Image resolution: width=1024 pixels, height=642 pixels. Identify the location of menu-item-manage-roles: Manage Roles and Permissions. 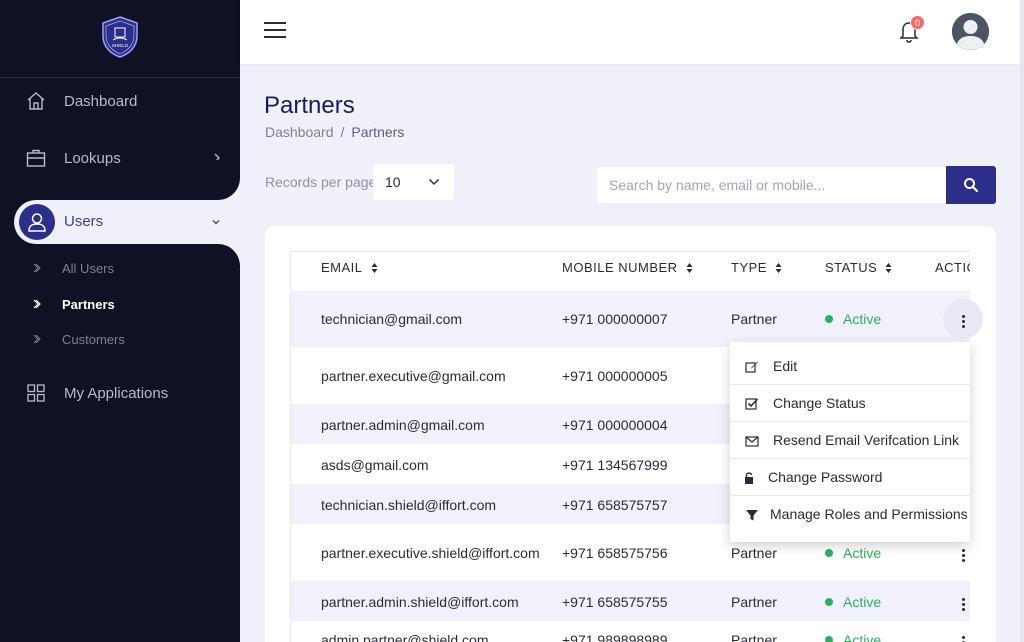
(850, 514).